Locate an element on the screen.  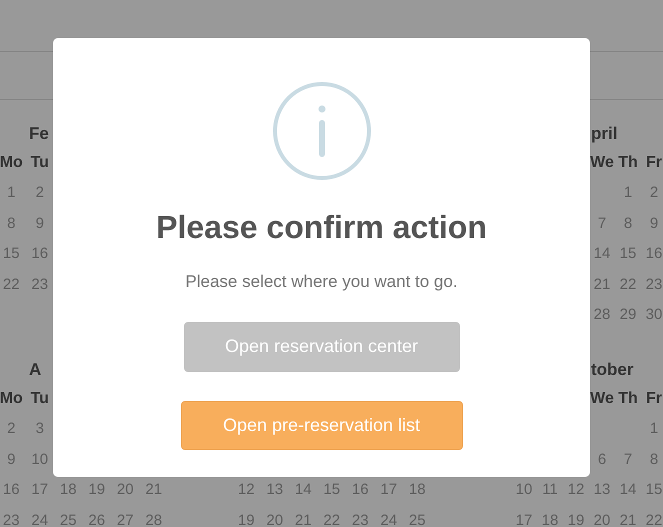
reservation-center-button: Open reservation center is located at coordinates (322, 347).